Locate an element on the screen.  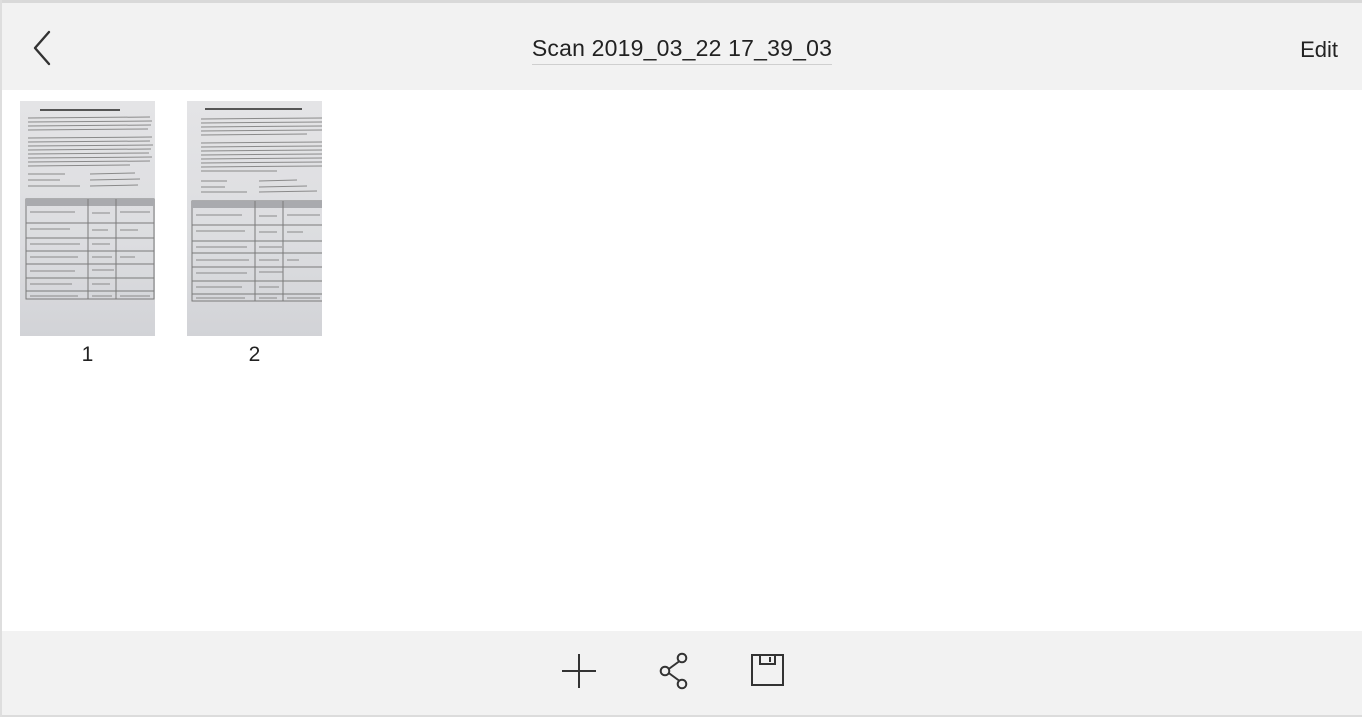
plus-icon is located at coordinates (579, 671).